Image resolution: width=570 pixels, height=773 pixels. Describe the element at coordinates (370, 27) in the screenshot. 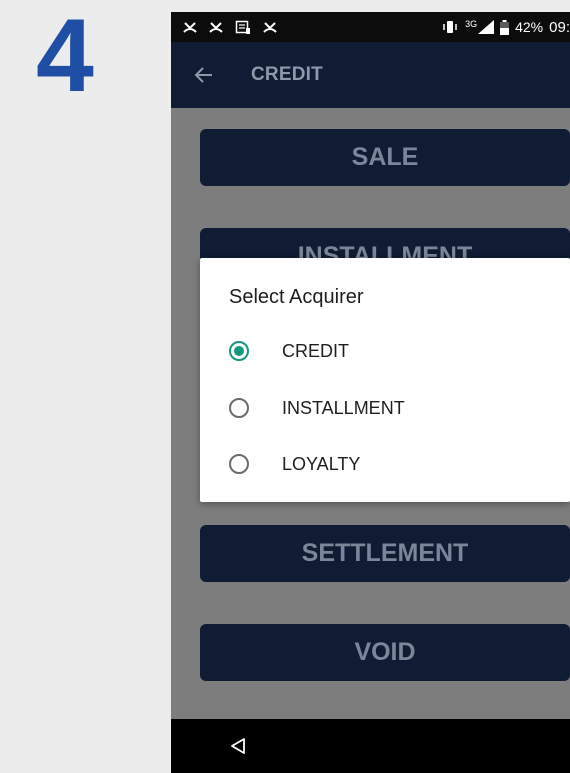

I see `status-bar: 3G 42% 09:` at that location.